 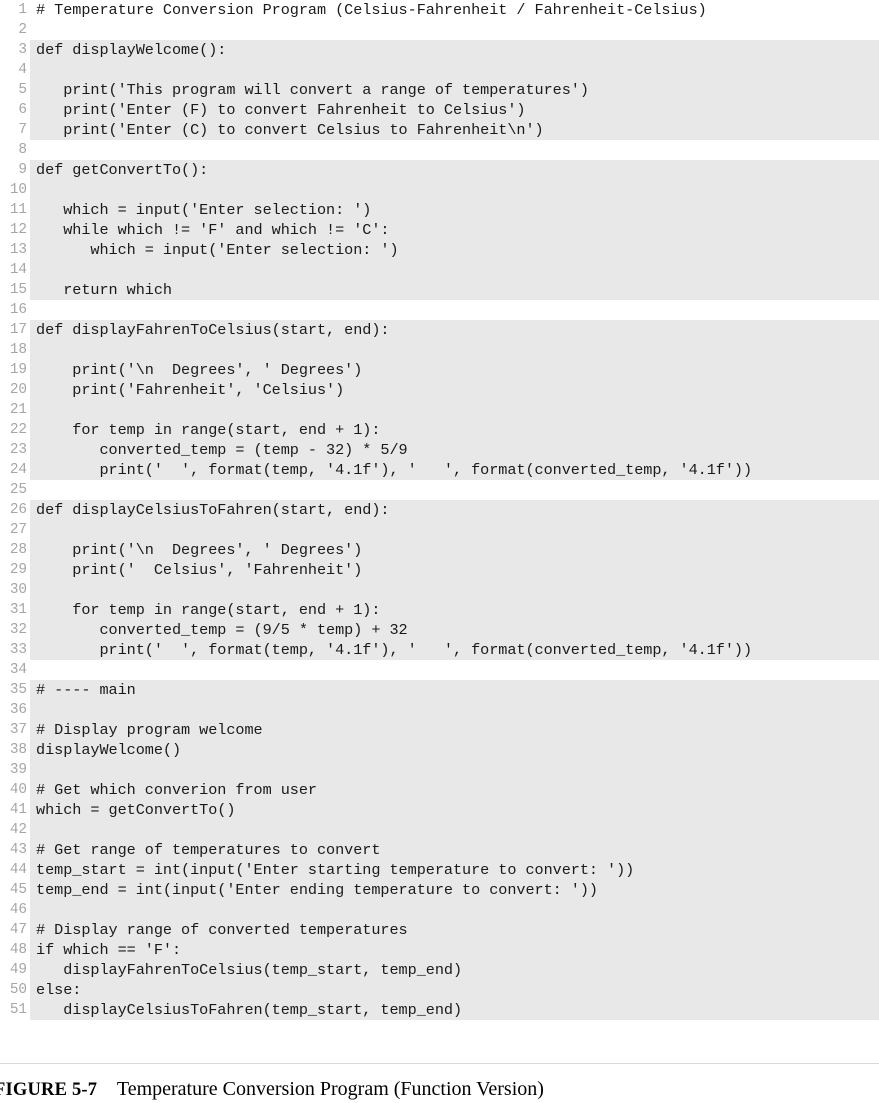 I want to click on line-number: 42, so click(x=18, y=830).